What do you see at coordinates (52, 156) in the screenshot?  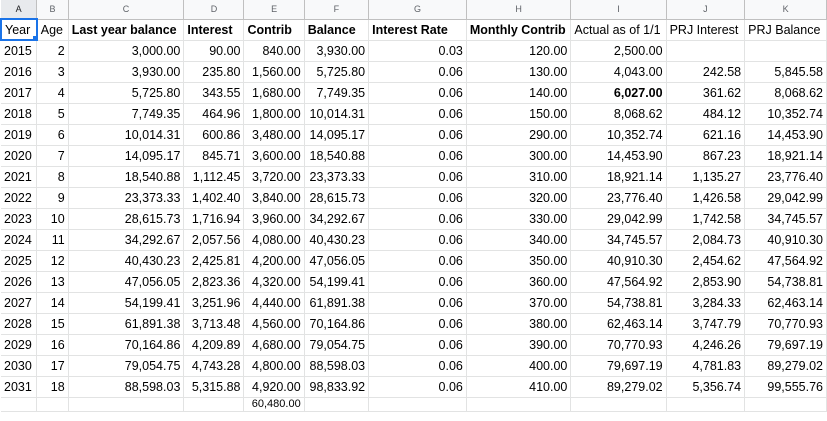 I see `age-cell: 7` at bounding box center [52, 156].